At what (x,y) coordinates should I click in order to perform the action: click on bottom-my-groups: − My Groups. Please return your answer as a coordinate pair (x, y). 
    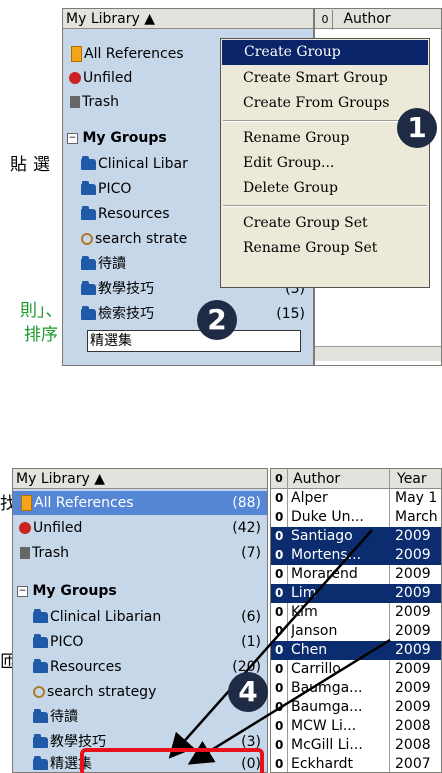
    Looking at the image, I should click on (65, 591).